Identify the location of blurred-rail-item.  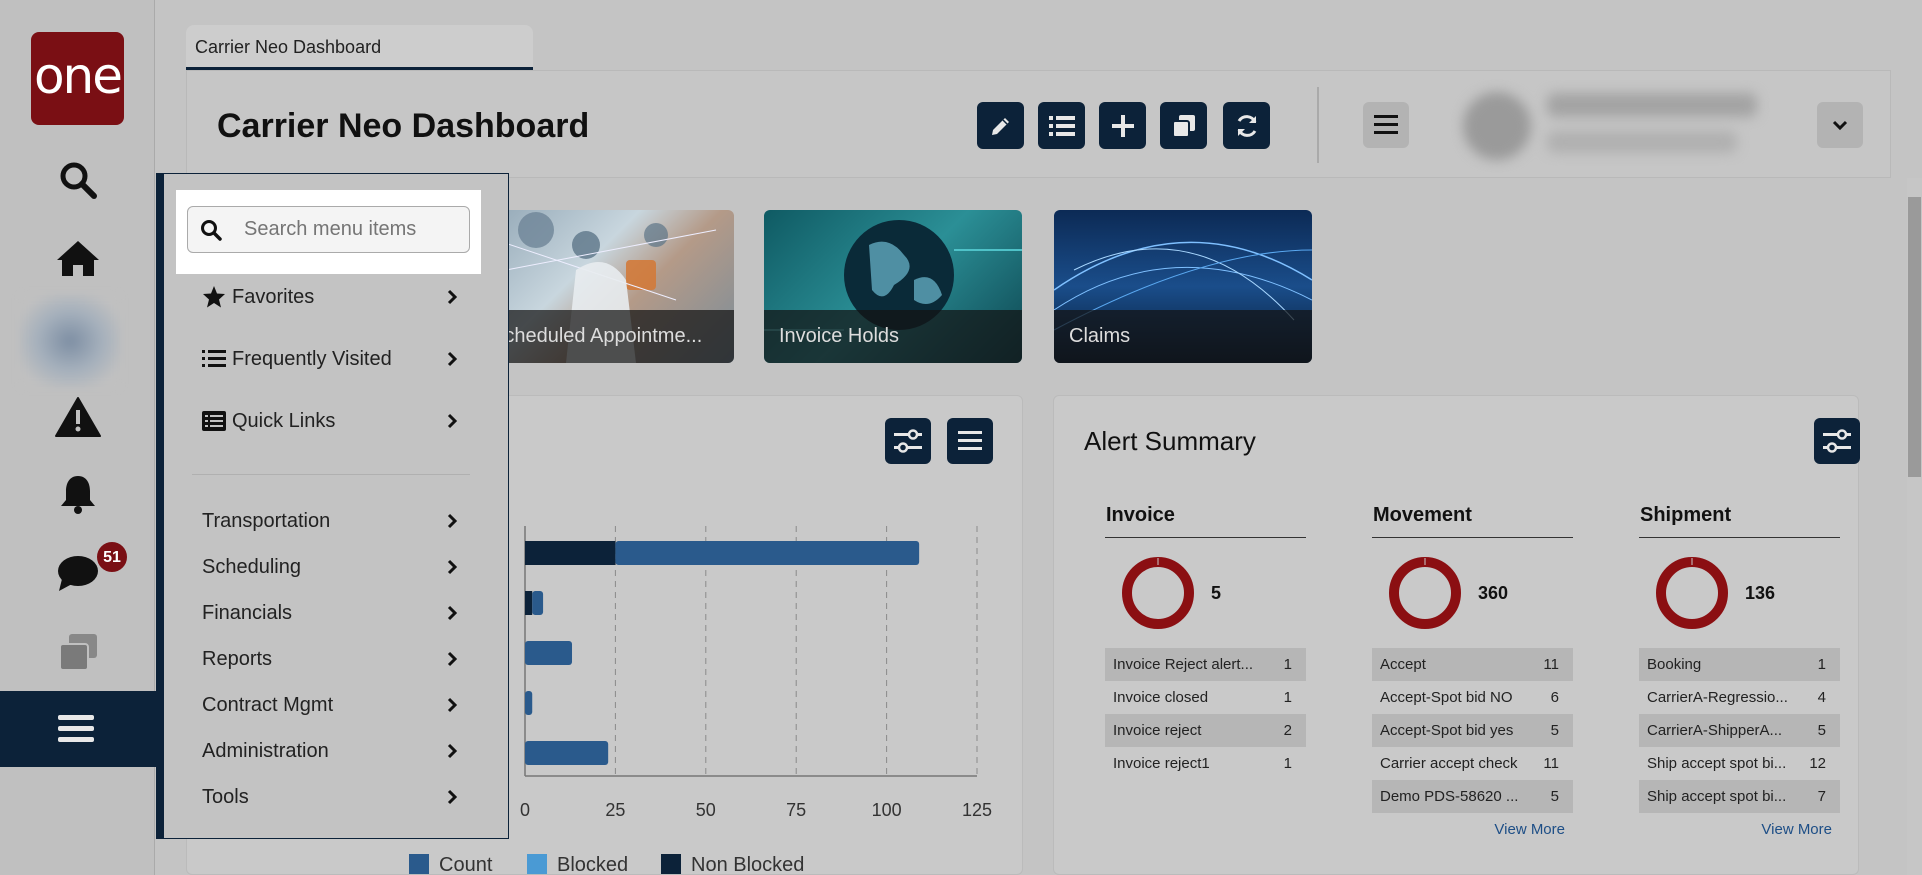
(70, 341).